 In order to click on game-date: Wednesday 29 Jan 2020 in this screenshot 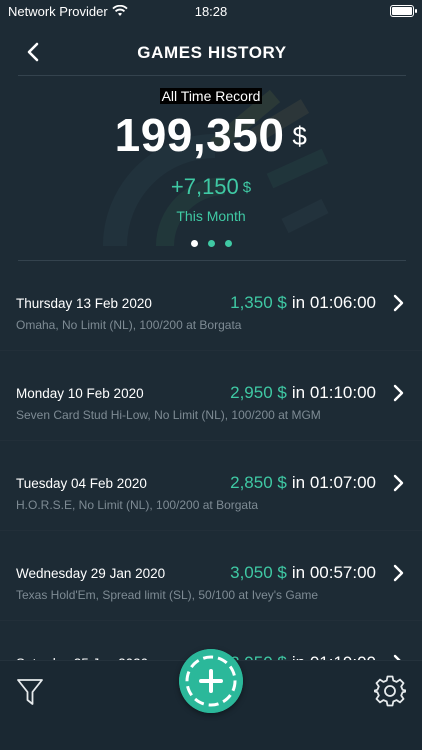, I will do `click(91, 573)`.